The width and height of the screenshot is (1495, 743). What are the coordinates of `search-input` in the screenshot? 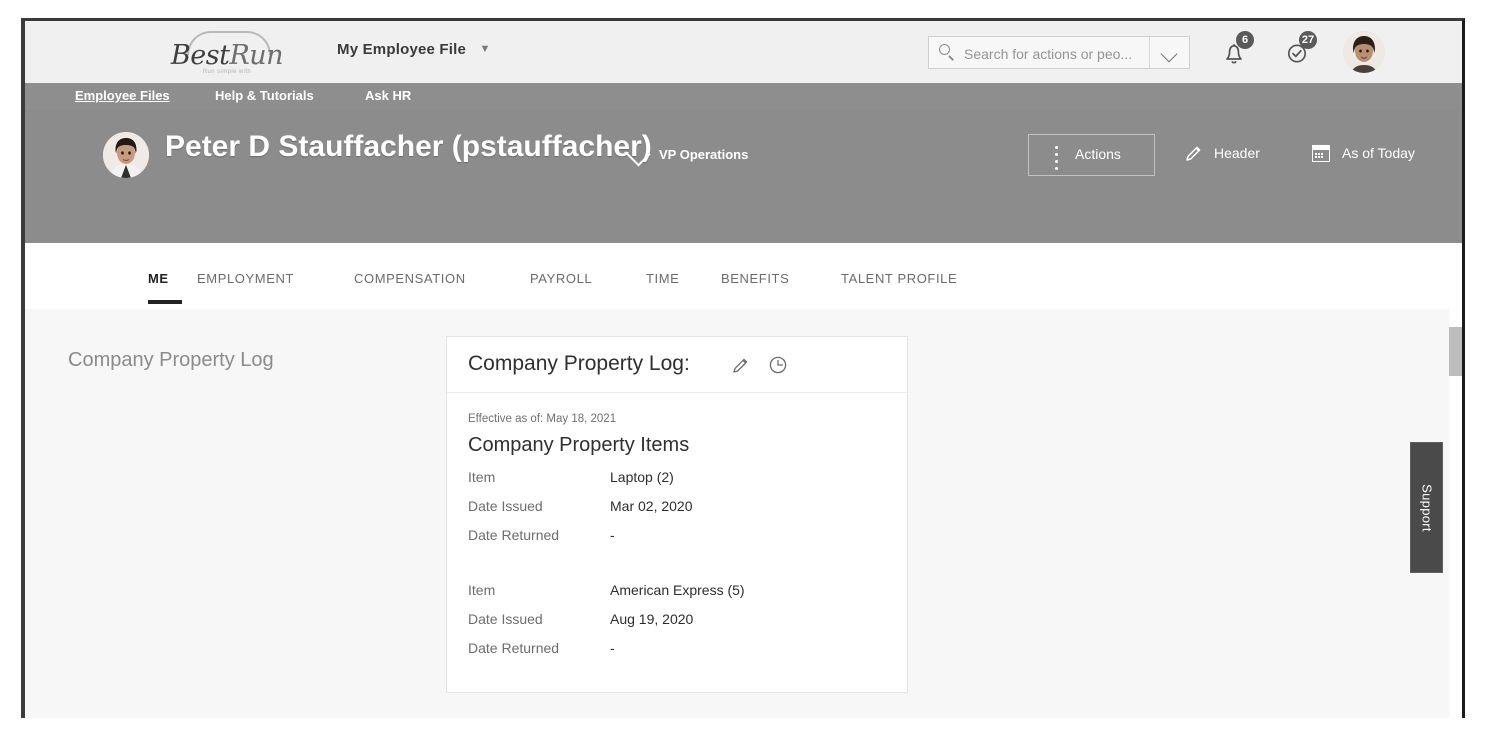 It's located at (1058, 53).